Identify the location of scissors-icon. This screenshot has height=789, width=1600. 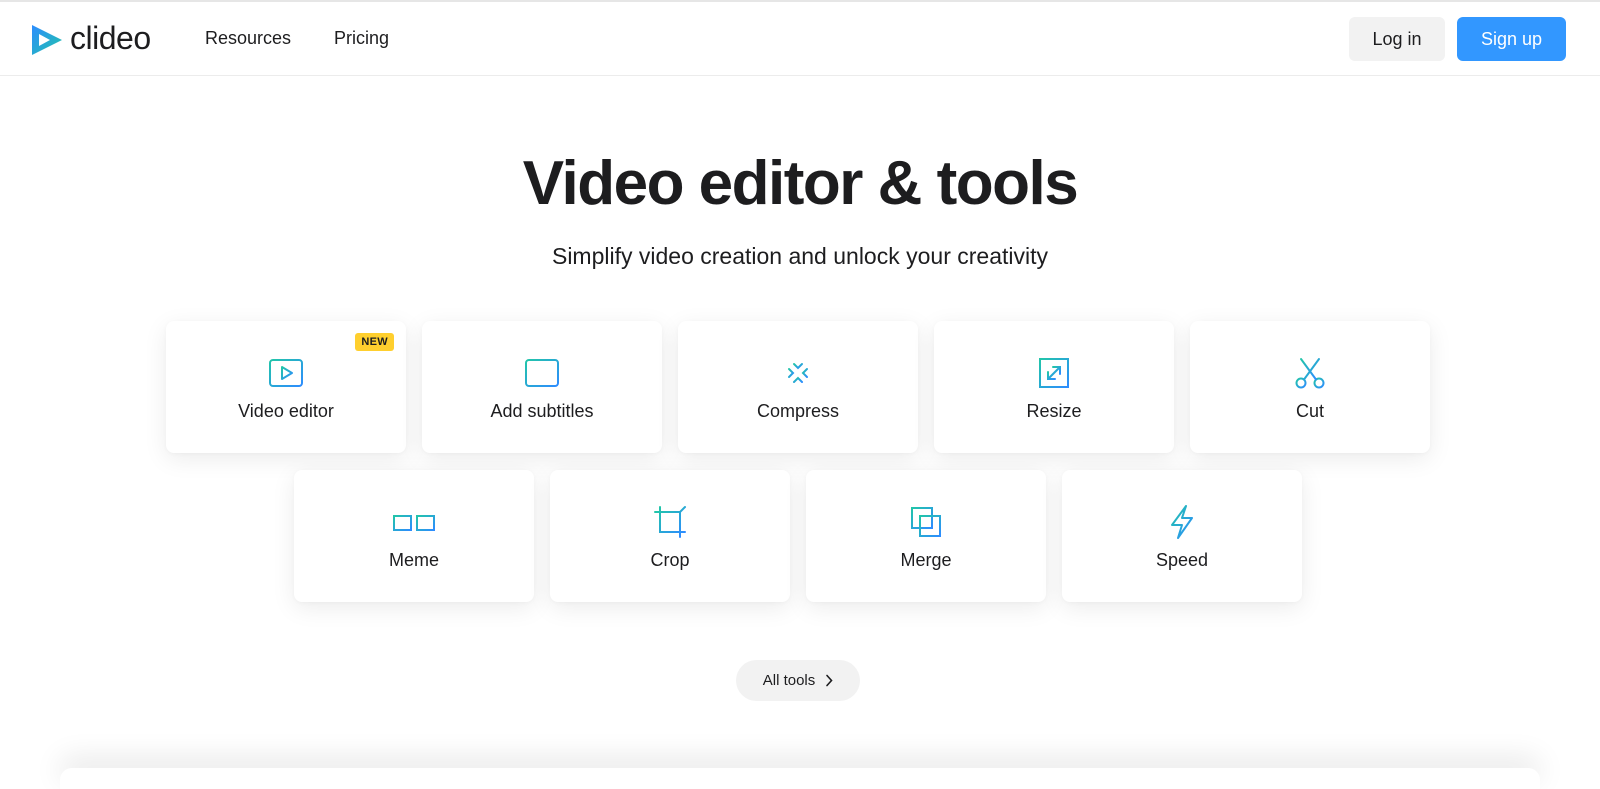
(1310, 373).